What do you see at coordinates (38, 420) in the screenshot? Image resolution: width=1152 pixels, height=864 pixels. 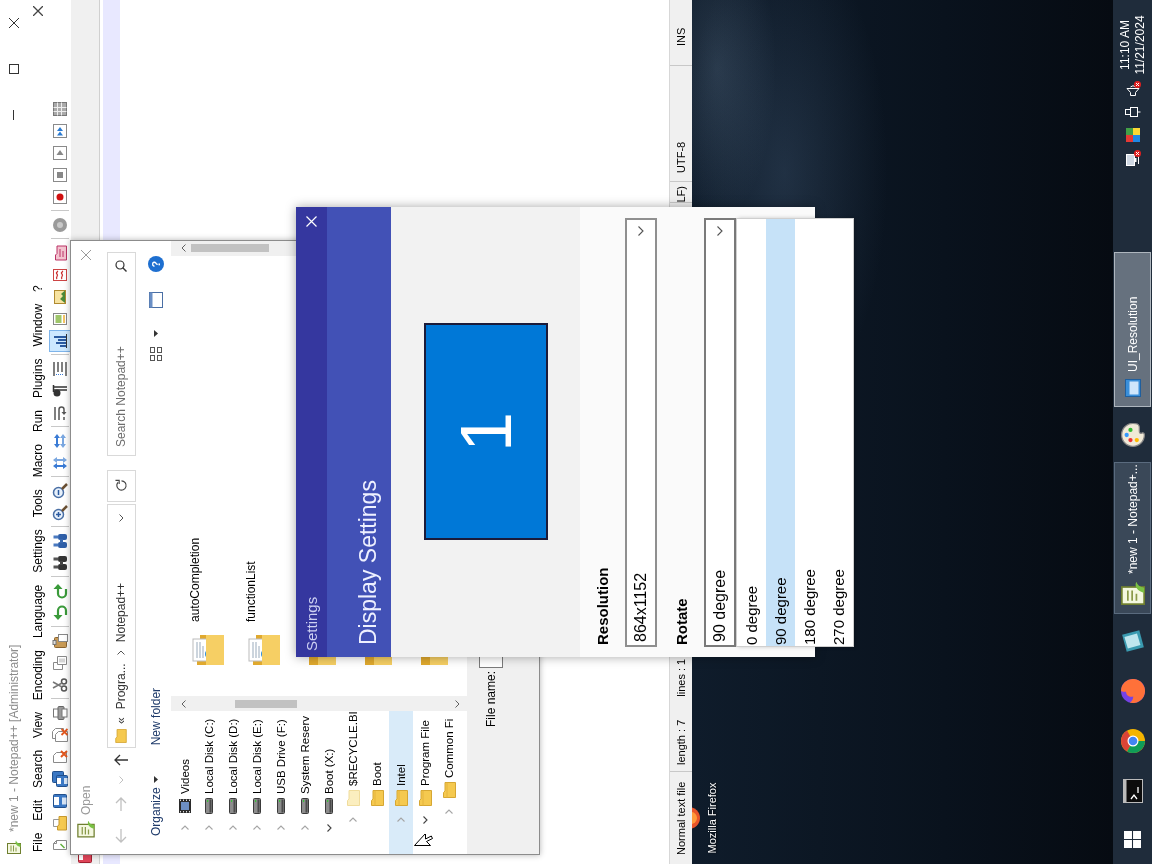 I see `menu-item: Run` at bounding box center [38, 420].